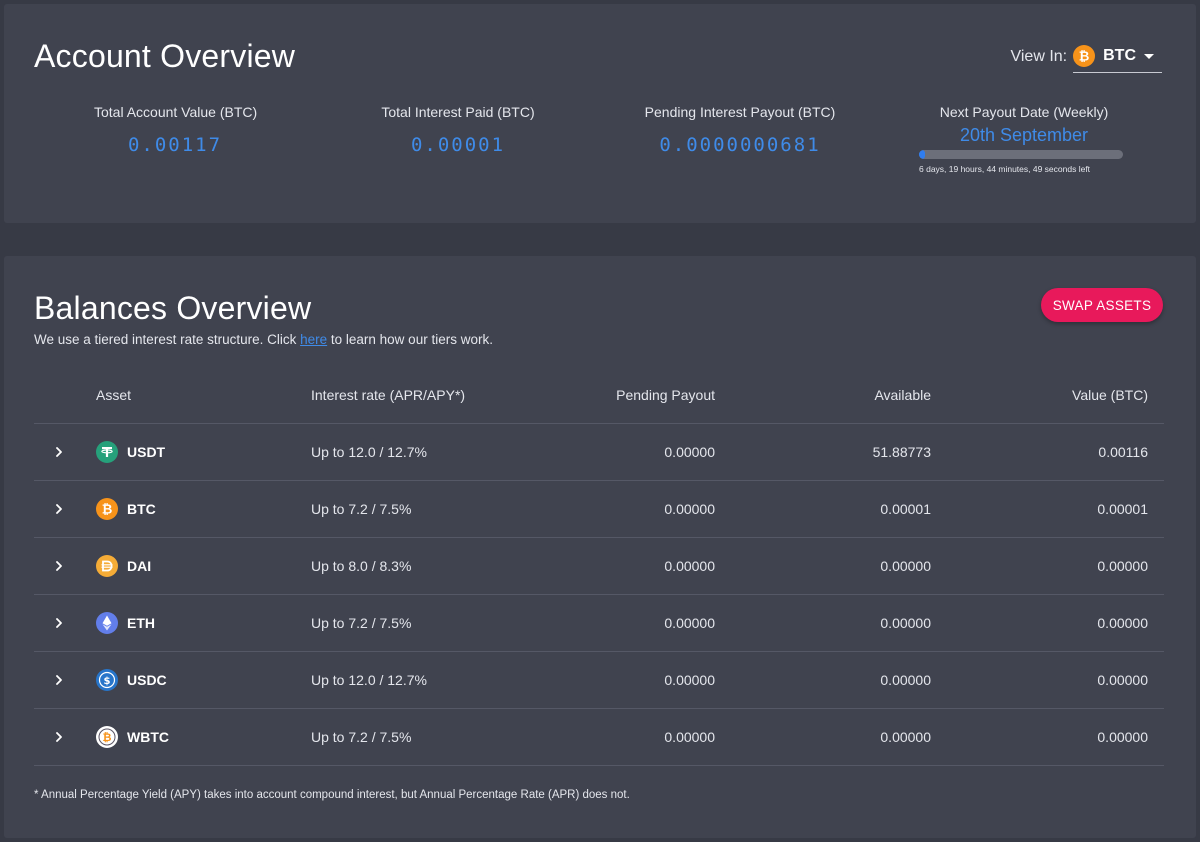 The height and width of the screenshot is (842, 1200). What do you see at coordinates (1047, 396) in the screenshot?
I see `header-value-btc: Value (BTC)` at bounding box center [1047, 396].